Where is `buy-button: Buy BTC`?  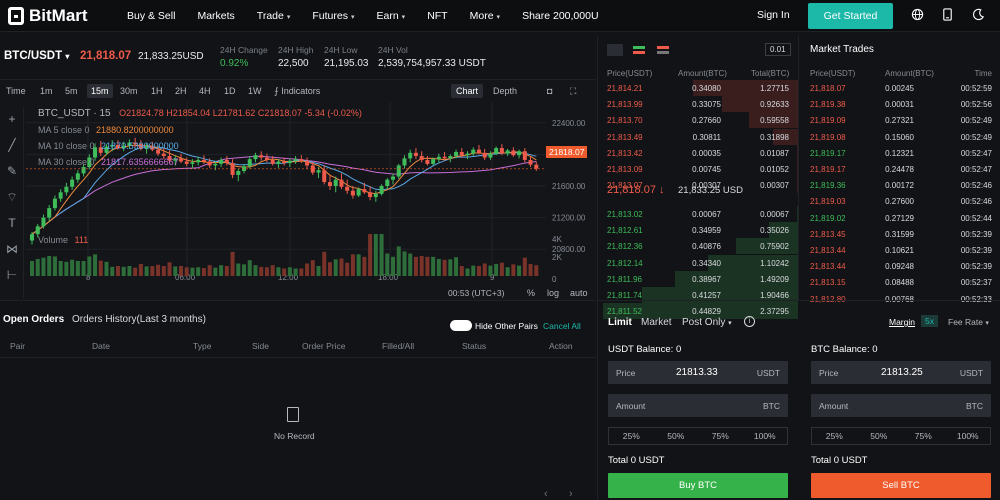
buy-button: Buy BTC is located at coordinates (698, 485).